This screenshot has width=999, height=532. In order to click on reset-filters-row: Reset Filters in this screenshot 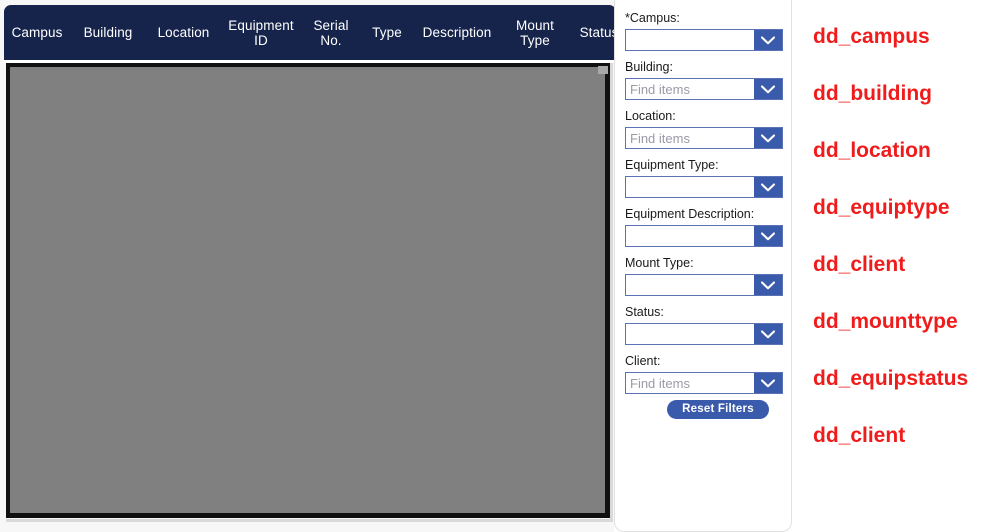, I will do `click(718, 409)`.